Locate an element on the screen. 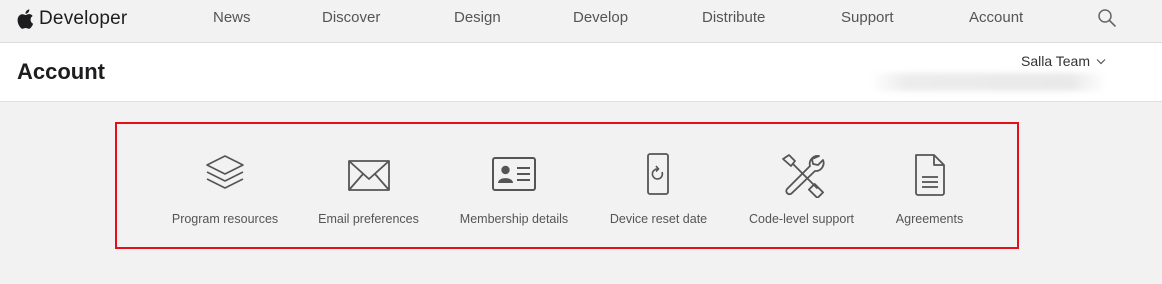 The height and width of the screenshot is (284, 1162). tile-label: Membership details is located at coordinates (514, 219).